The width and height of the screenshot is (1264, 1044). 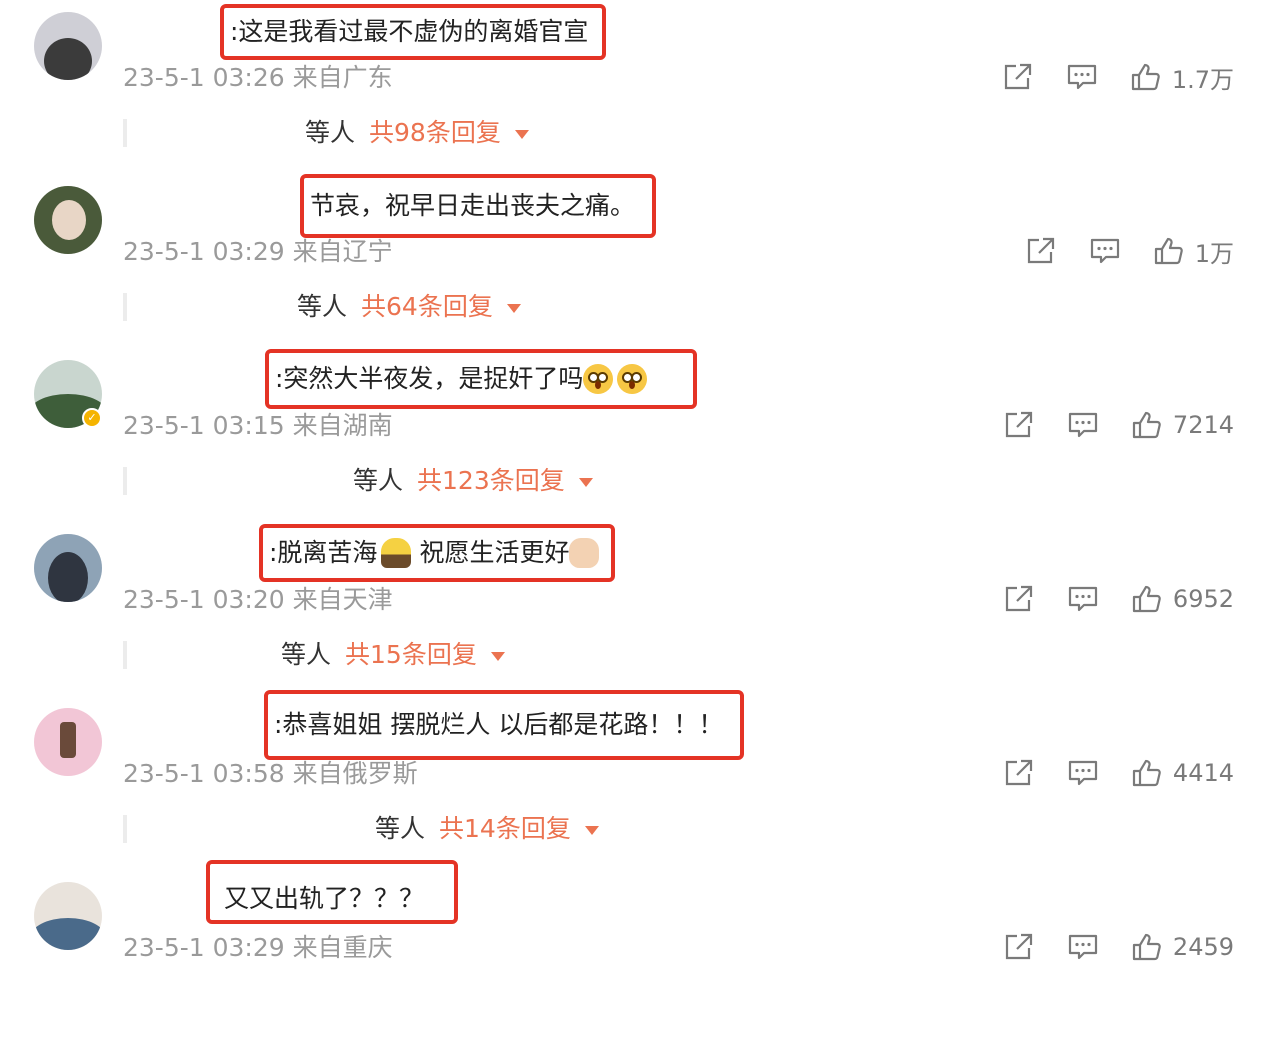 I want to click on reply-summary: 等人 共64条回复, so click(x=409, y=307).